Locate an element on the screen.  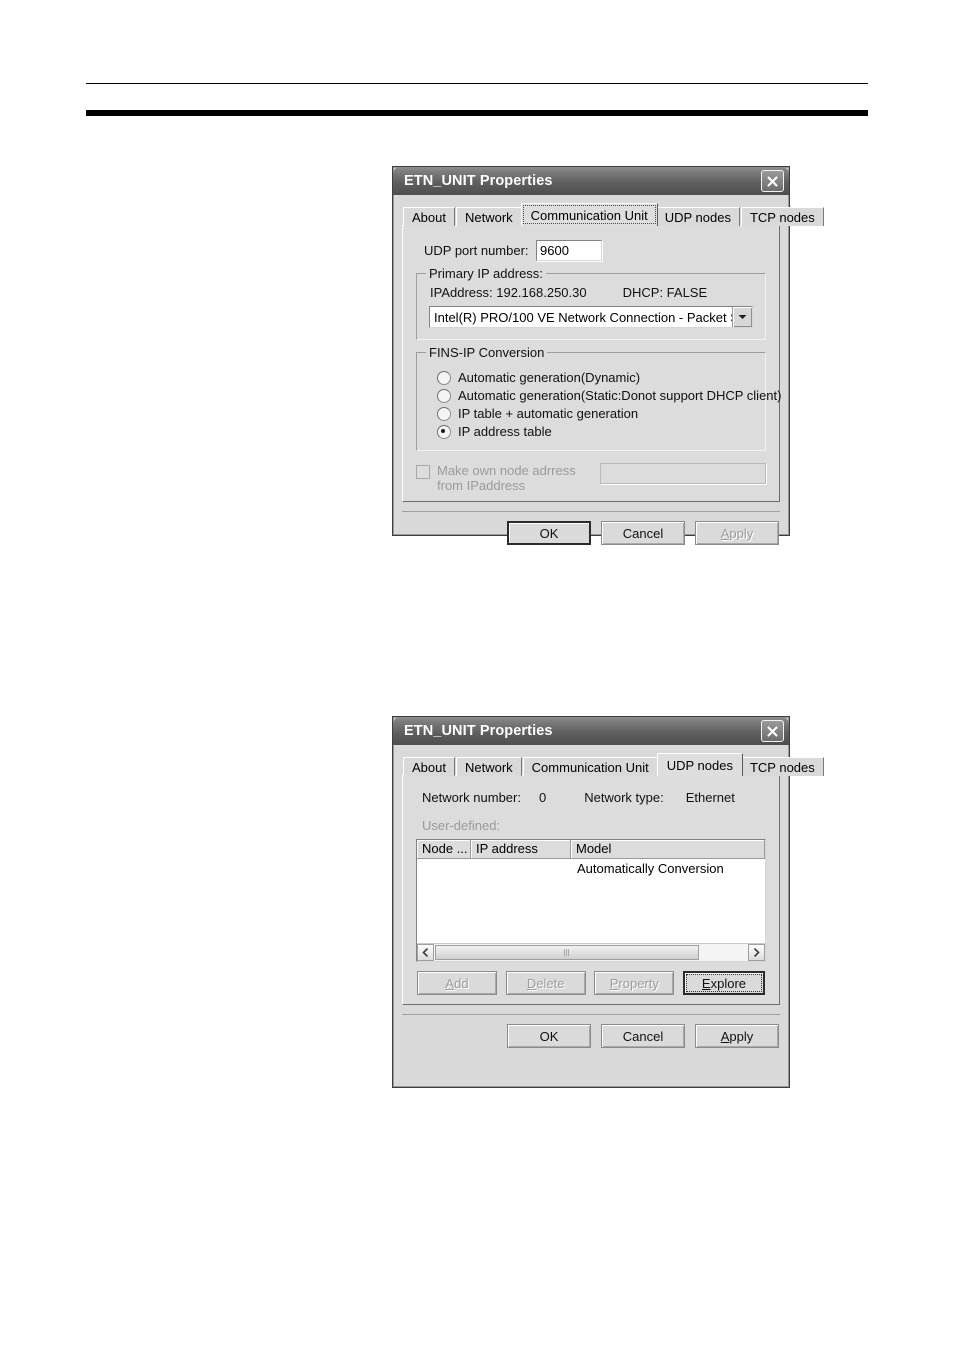
table-row: Automatically Conversion is located at coordinates (650, 868).